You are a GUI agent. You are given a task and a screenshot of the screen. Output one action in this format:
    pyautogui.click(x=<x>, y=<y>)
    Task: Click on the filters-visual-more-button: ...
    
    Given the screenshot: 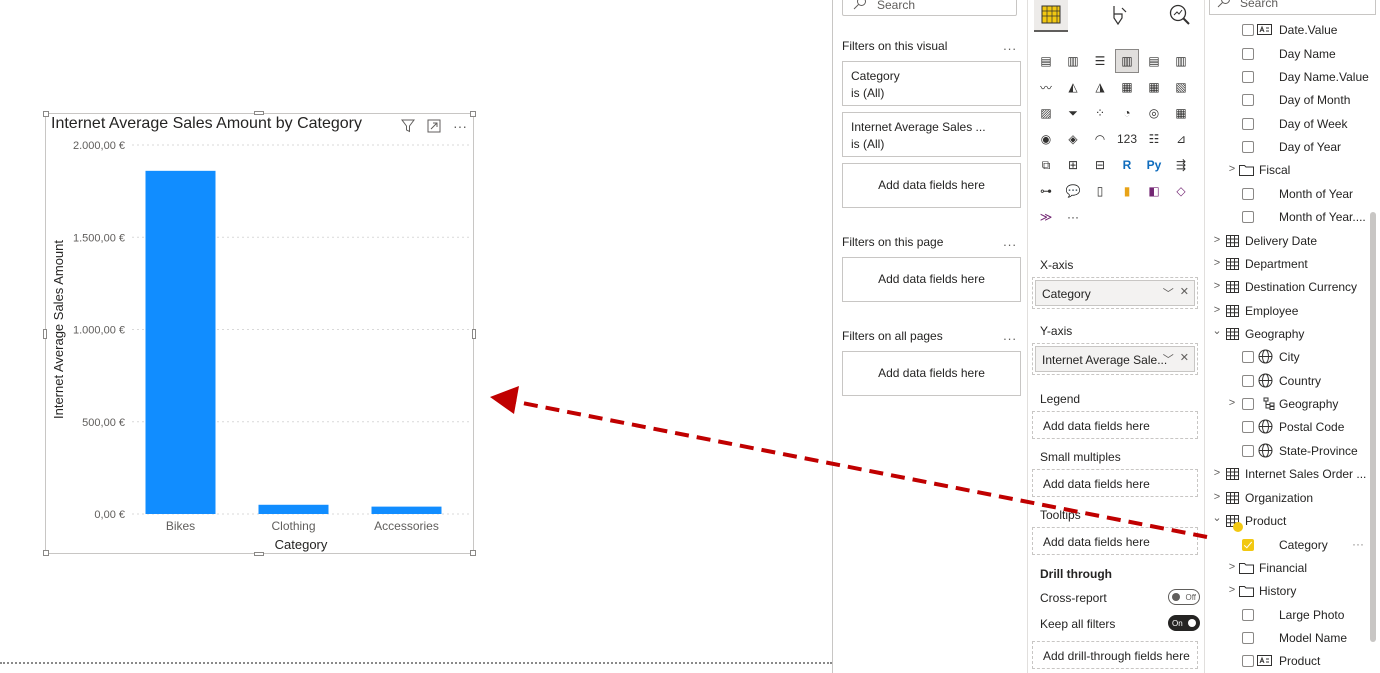 What is the action you would take?
    pyautogui.click(x=1010, y=45)
    